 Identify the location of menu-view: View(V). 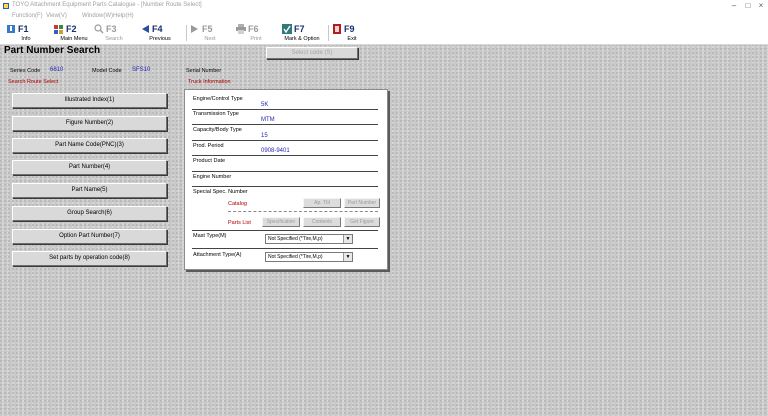
(56, 16).